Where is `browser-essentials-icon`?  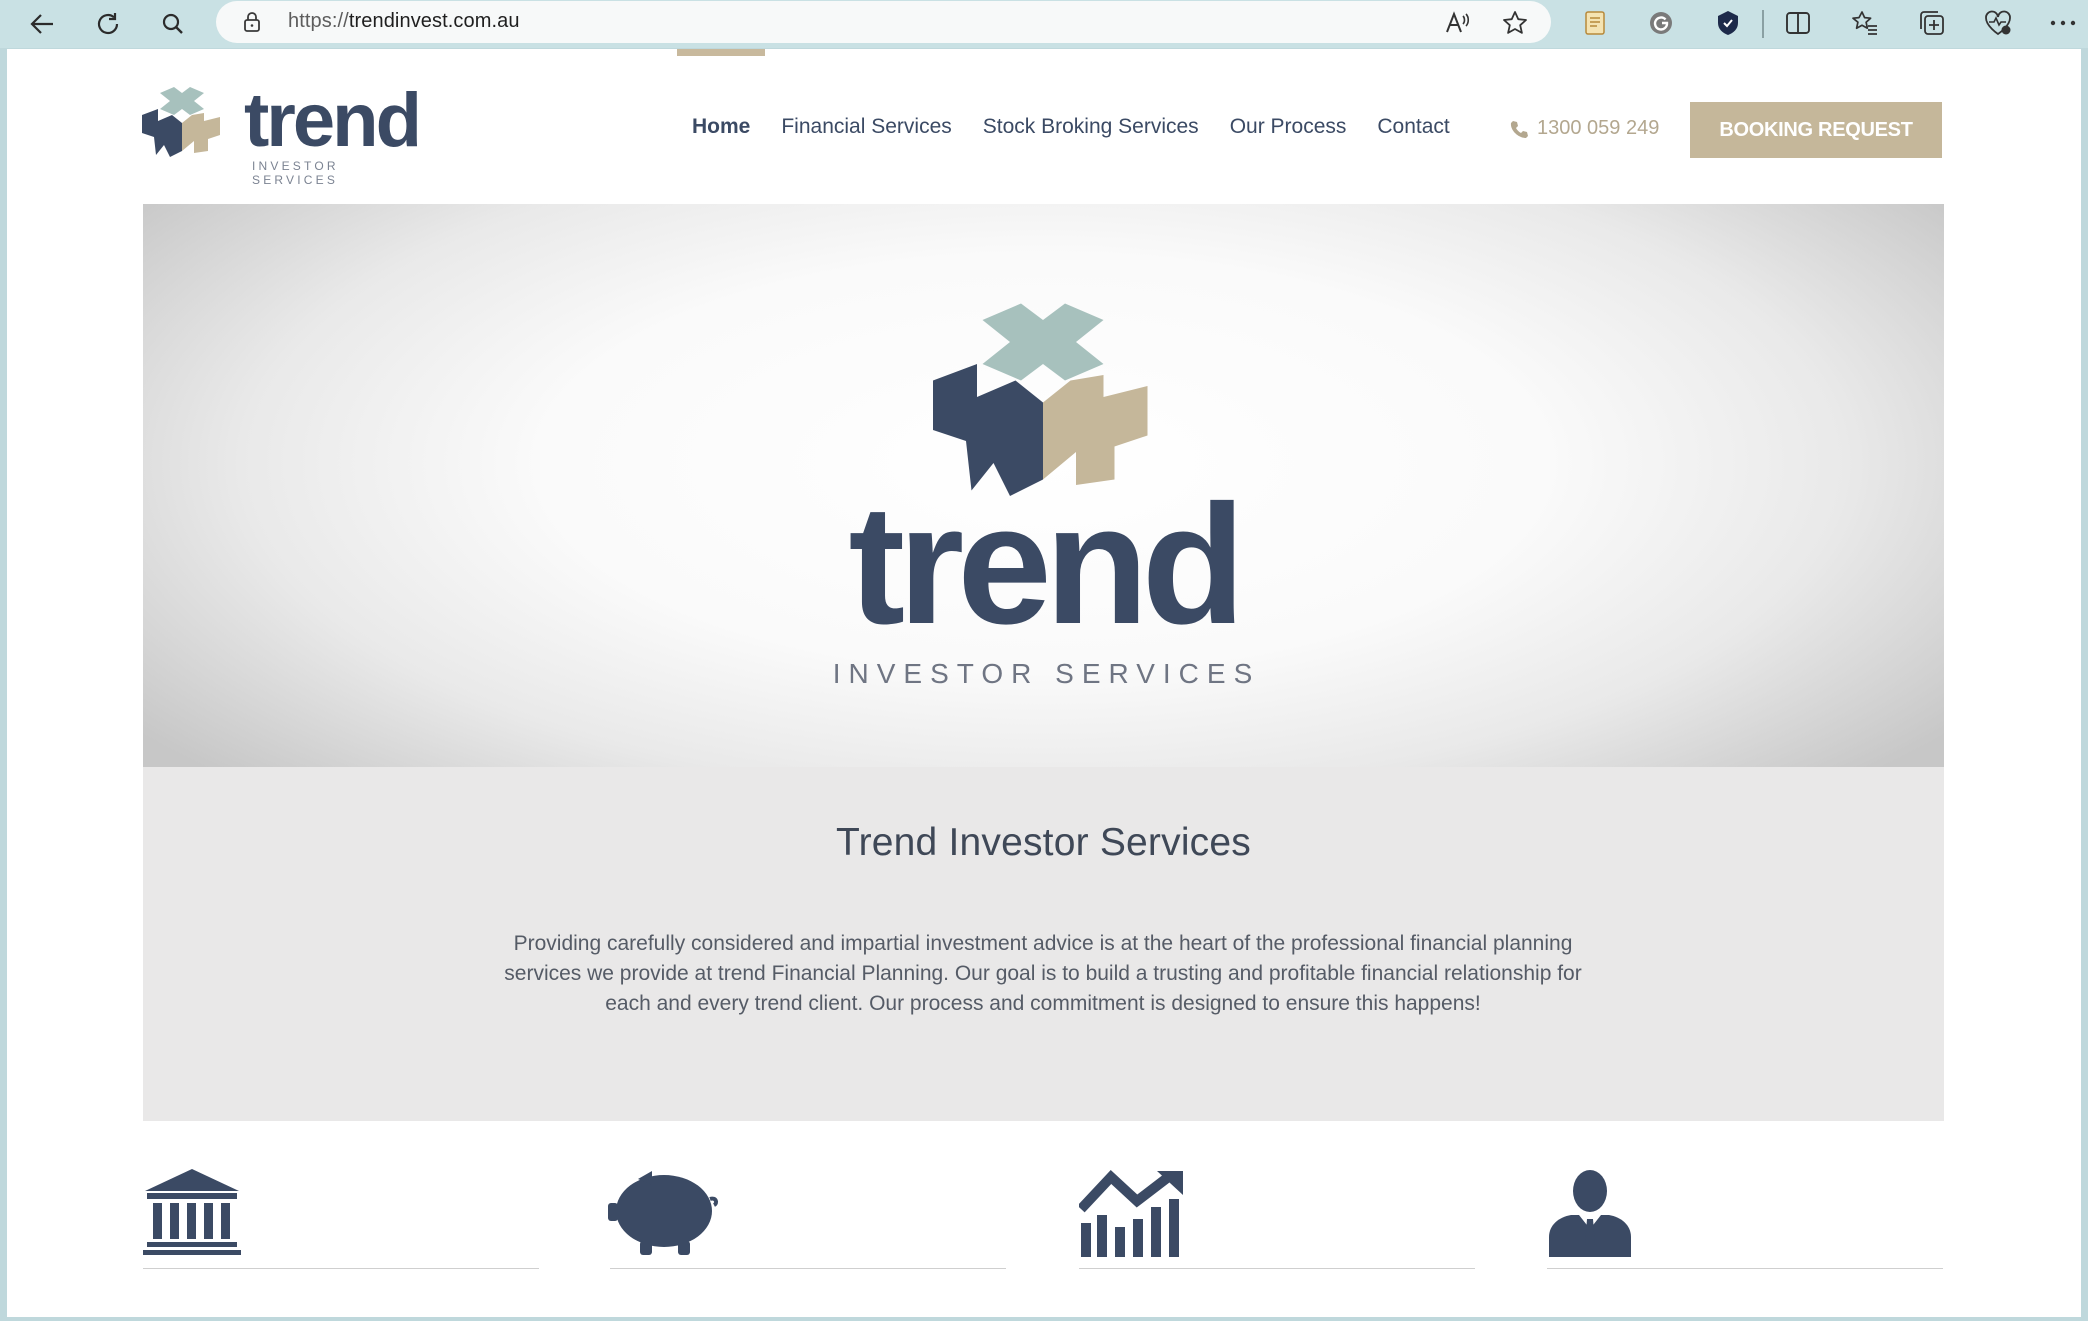
browser-essentials-icon is located at coordinates (1998, 23).